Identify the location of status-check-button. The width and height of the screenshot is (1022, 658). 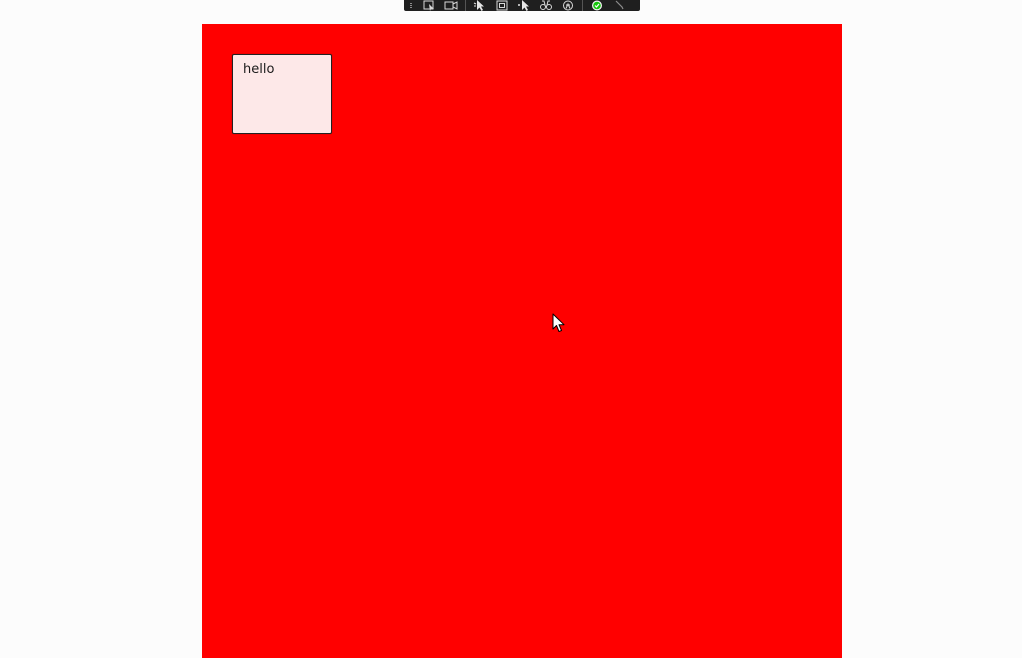
(597, 5).